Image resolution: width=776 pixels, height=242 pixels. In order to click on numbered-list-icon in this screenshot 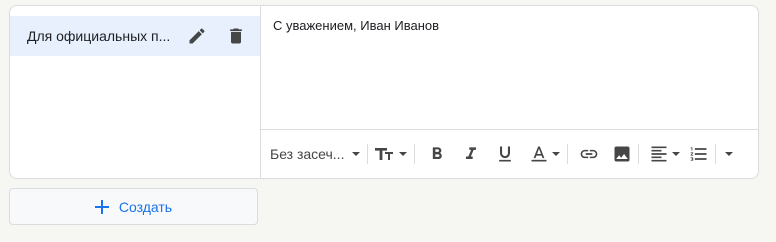, I will do `click(698, 154)`.